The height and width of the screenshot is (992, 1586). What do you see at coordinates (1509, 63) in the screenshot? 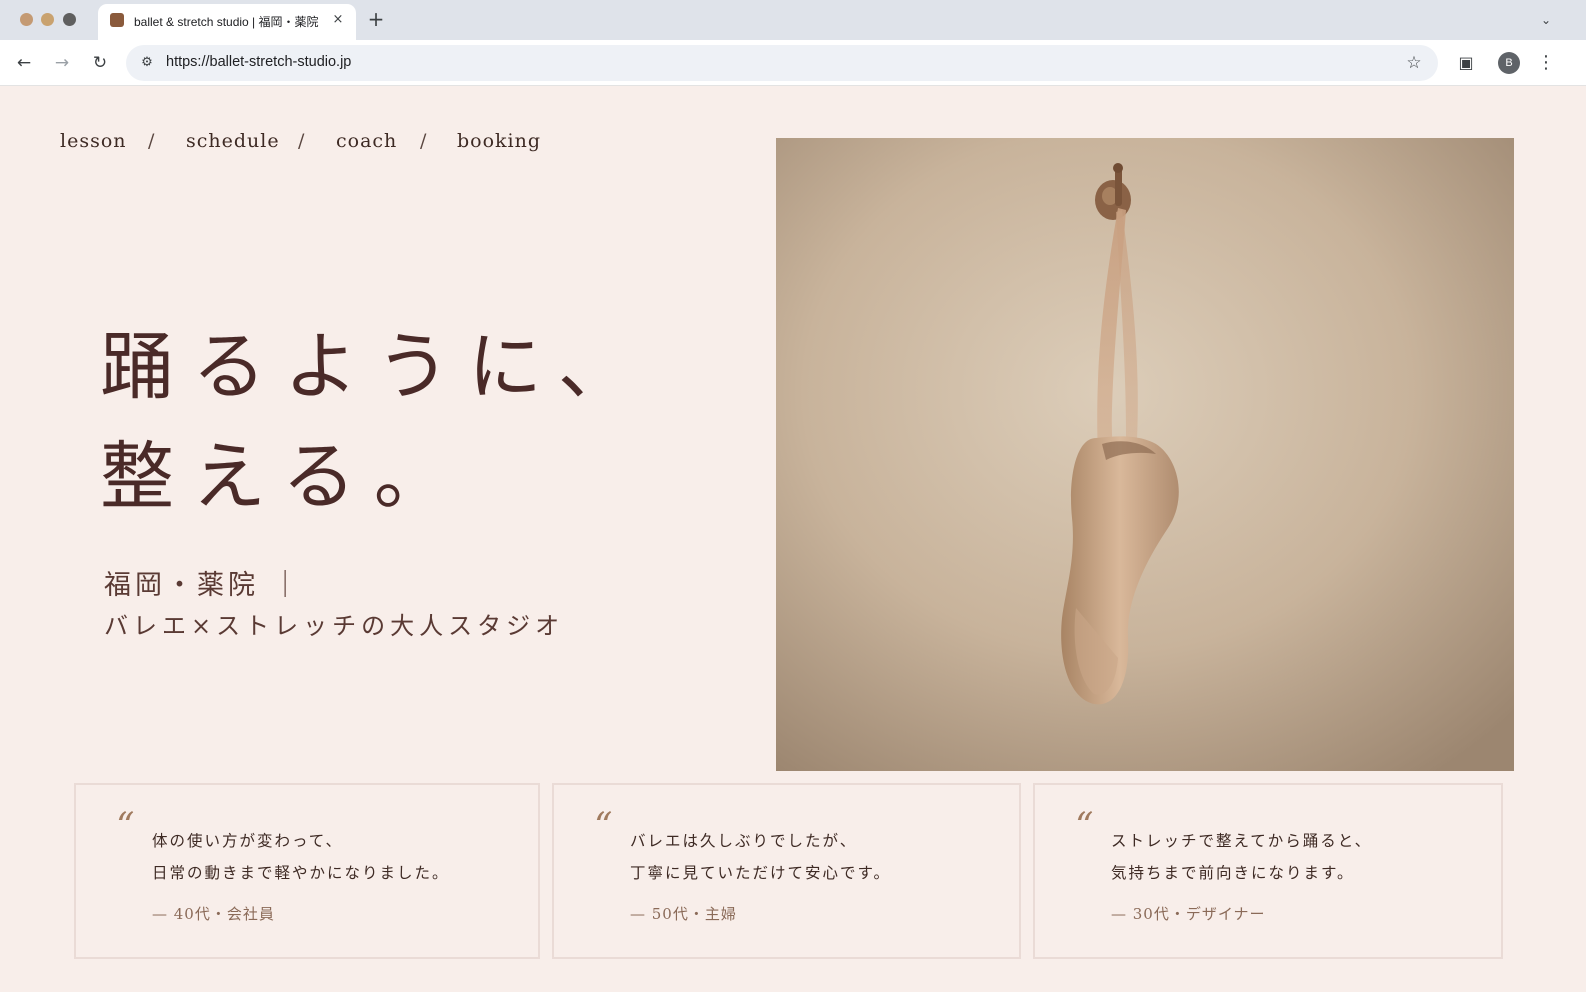
I see `profile-avatar: B` at bounding box center [1509, 63].